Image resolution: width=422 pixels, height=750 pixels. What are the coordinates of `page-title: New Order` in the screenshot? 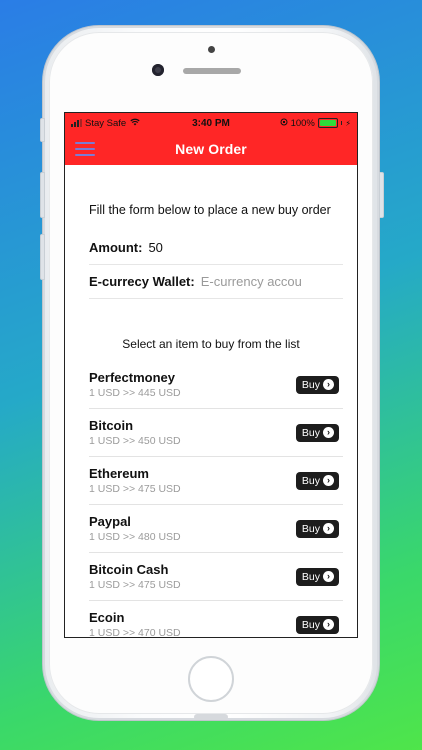 It's located at (211, 149).